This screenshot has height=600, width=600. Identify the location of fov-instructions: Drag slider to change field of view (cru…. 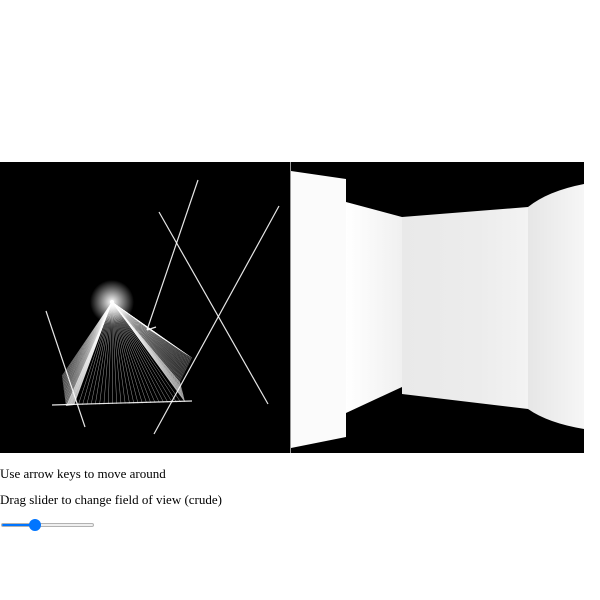
(111, 499).